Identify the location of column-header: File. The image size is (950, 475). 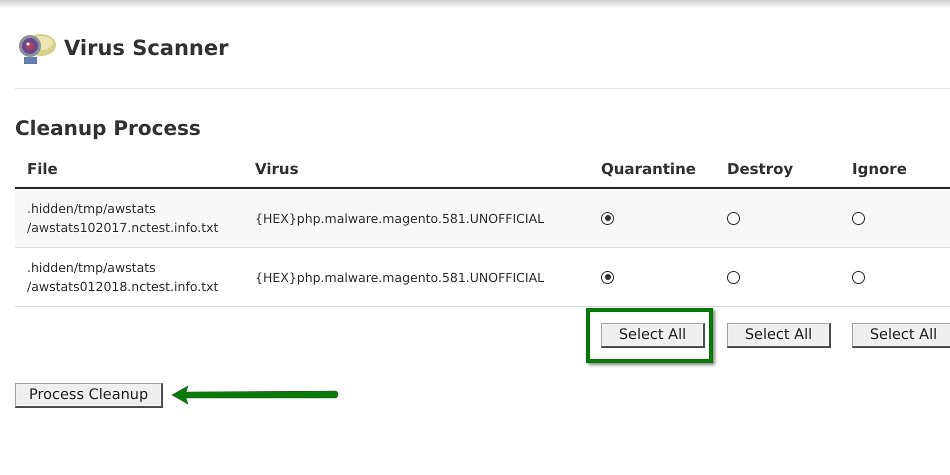
(42, 169).